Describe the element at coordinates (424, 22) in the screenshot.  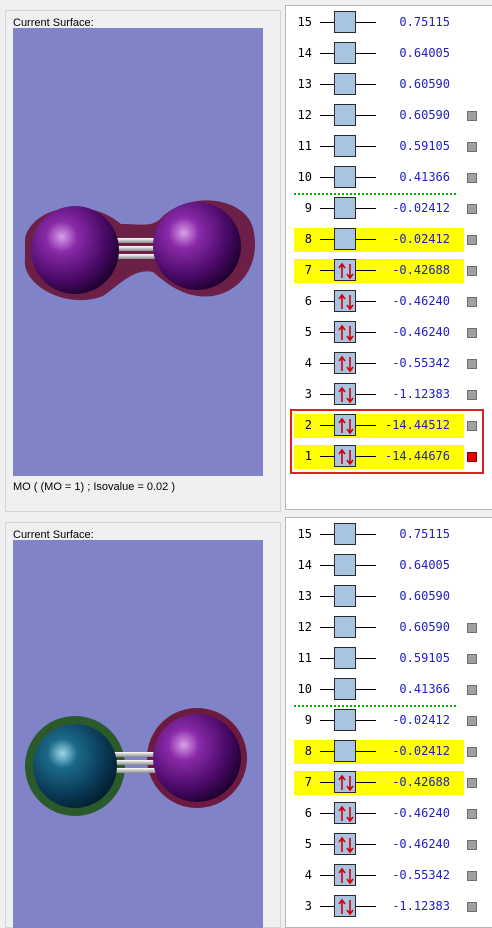
I see `mo-energy: 0.75115` at that location.